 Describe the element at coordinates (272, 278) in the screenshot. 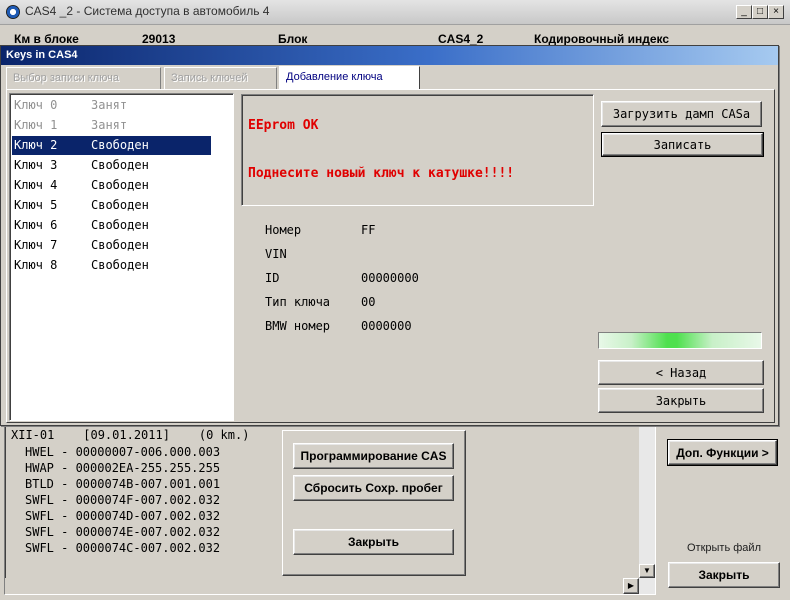

I see `id-label: ID` at that location.